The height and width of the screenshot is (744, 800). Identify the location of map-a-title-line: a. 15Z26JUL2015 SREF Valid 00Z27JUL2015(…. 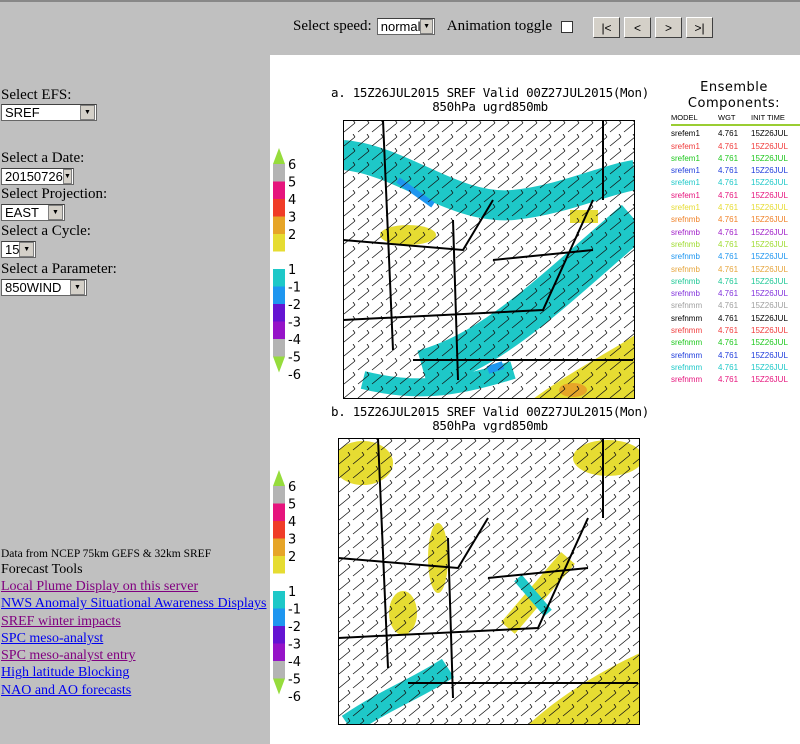
(490, 92).